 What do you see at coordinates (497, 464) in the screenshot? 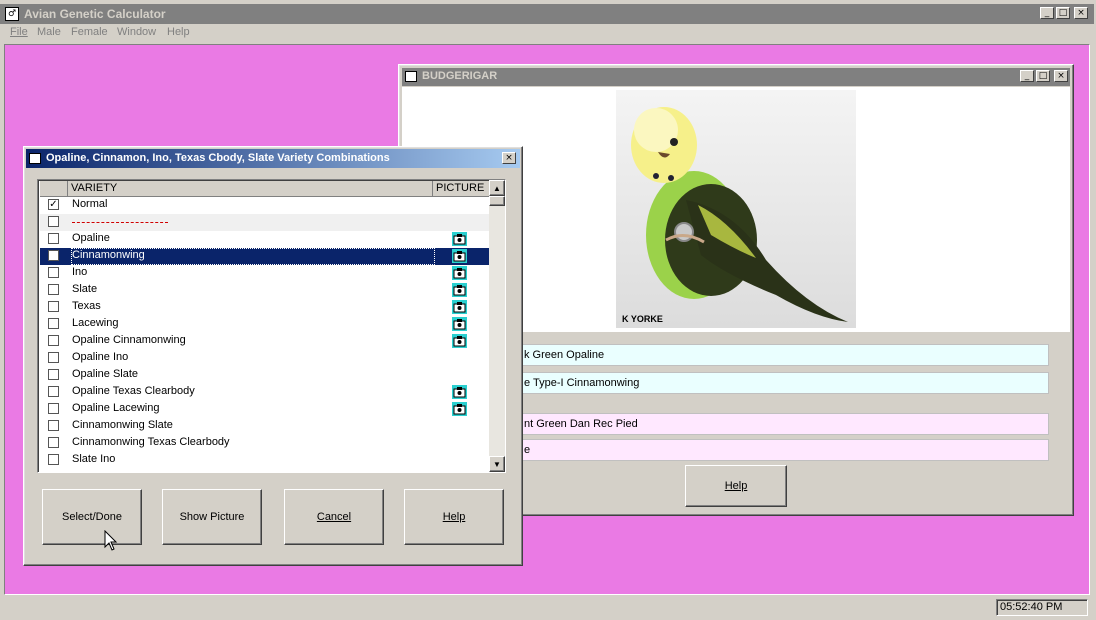
I see `scroll-down-button: ▼` at bounding box center [497, 464].